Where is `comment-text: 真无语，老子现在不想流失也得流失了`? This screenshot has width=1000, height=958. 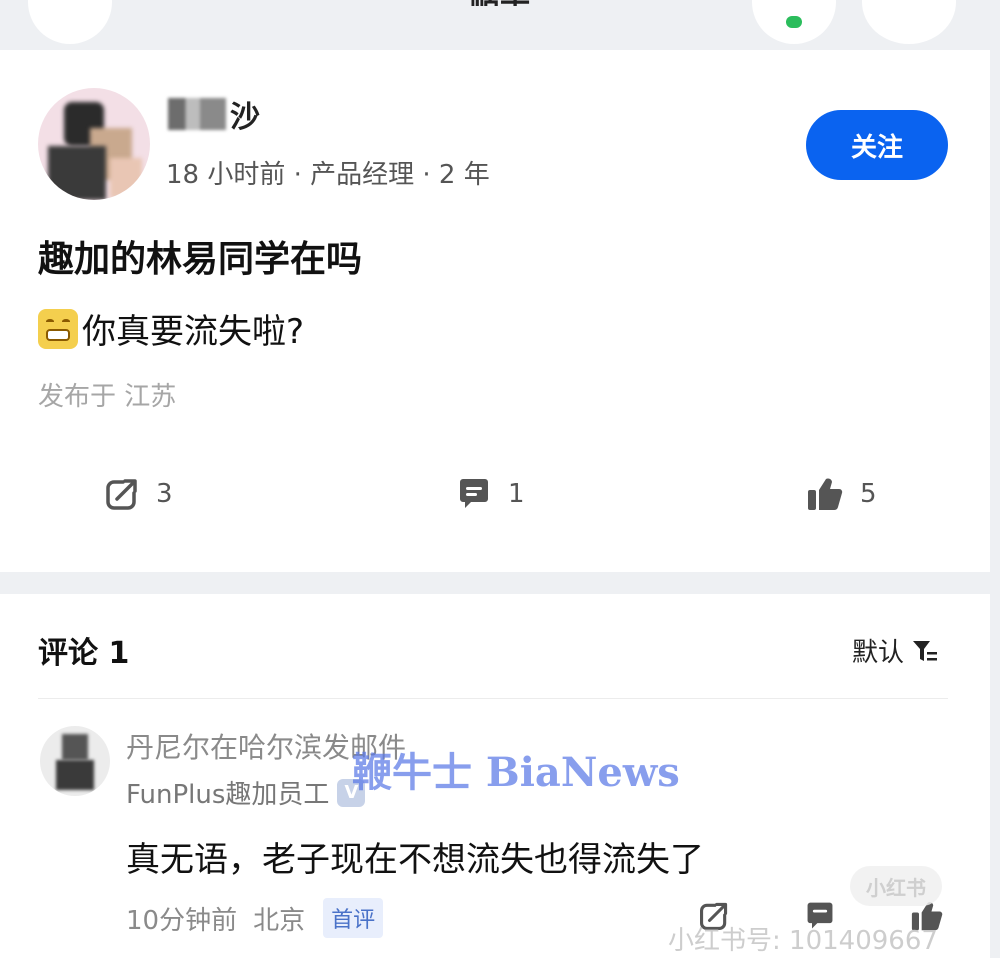
comment-text: 真无语，老子现在不想流失也得流失了 is located at coordinates (415, 860).